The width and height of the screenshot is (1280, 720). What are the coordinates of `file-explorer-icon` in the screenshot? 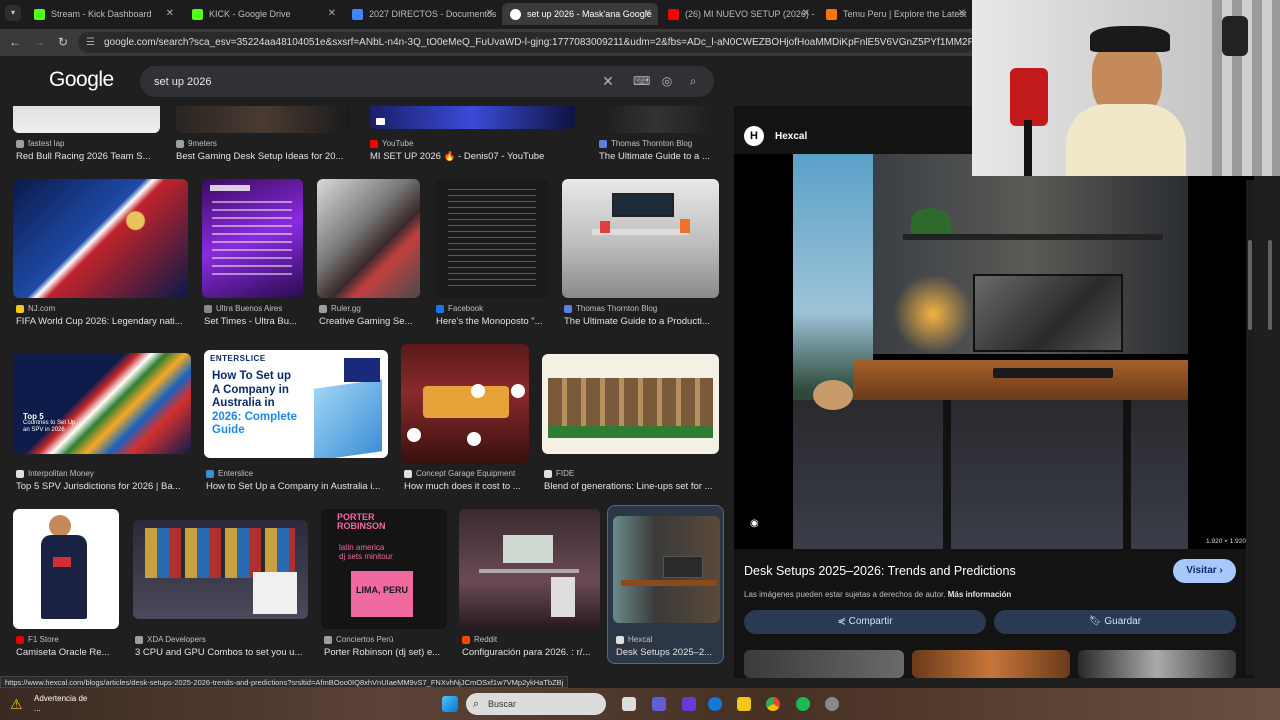 It's located at (744, 704).